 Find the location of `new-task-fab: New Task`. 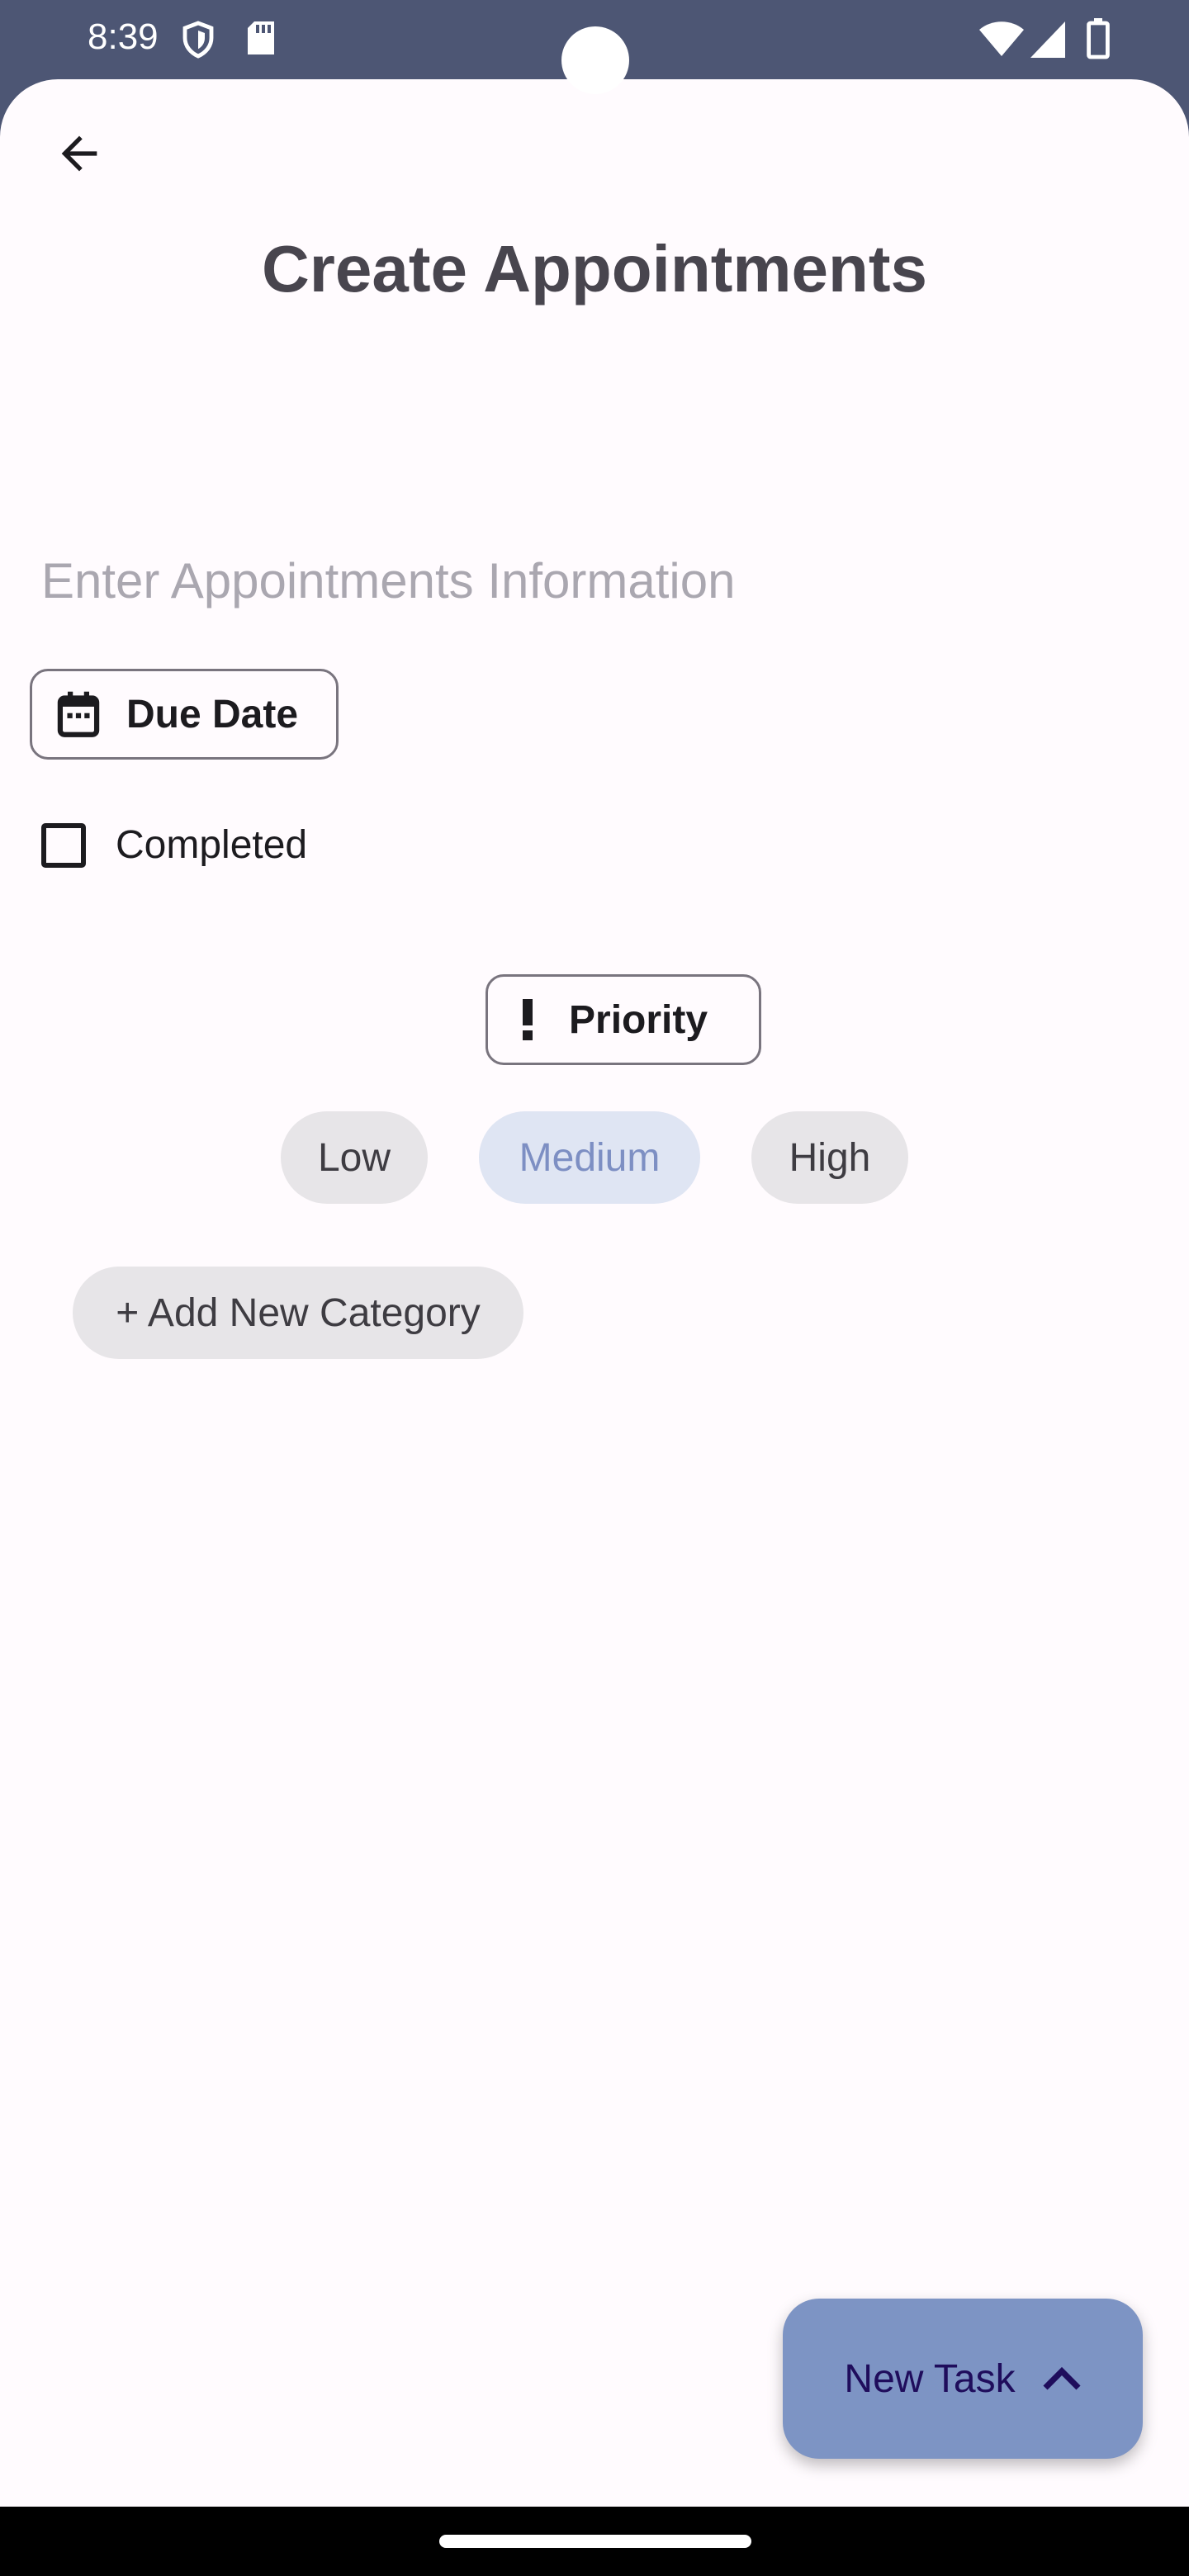

new-task-fab: New Task is located at coordinates (963, 2379).